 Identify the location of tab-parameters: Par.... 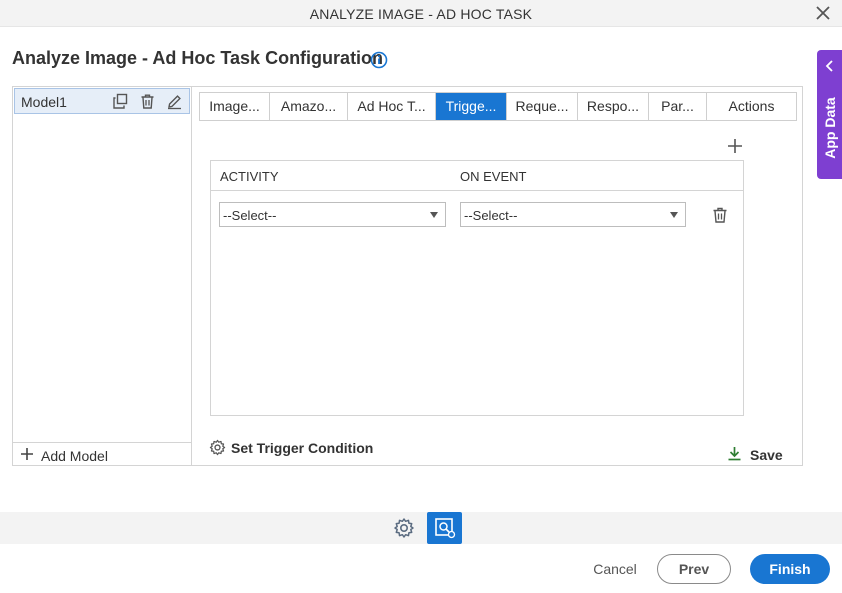
(678, 106).